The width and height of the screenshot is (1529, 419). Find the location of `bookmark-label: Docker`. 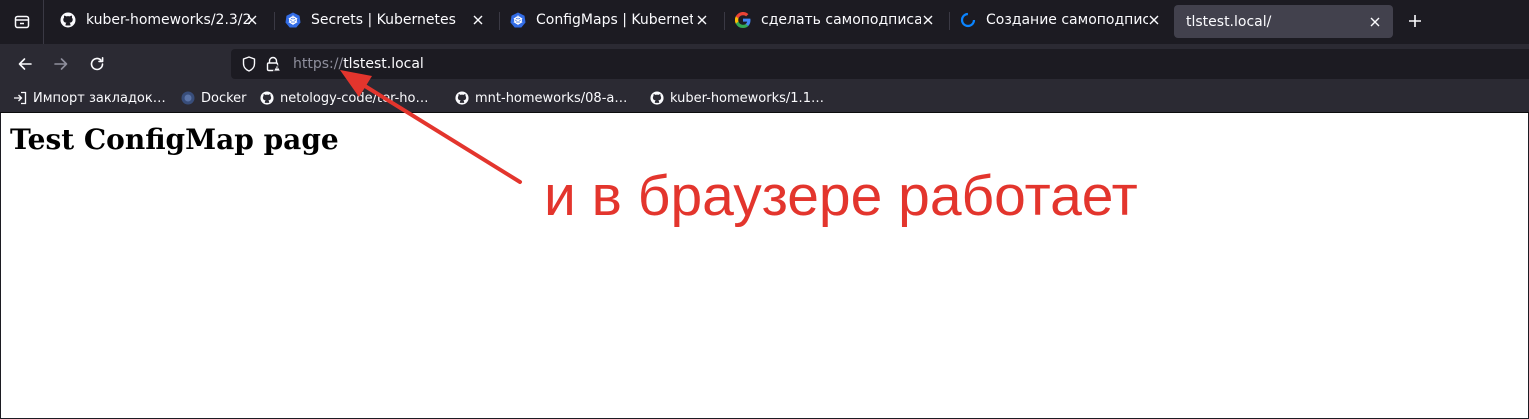

bookmark-label: Docker is located at coordinates (224, 98).